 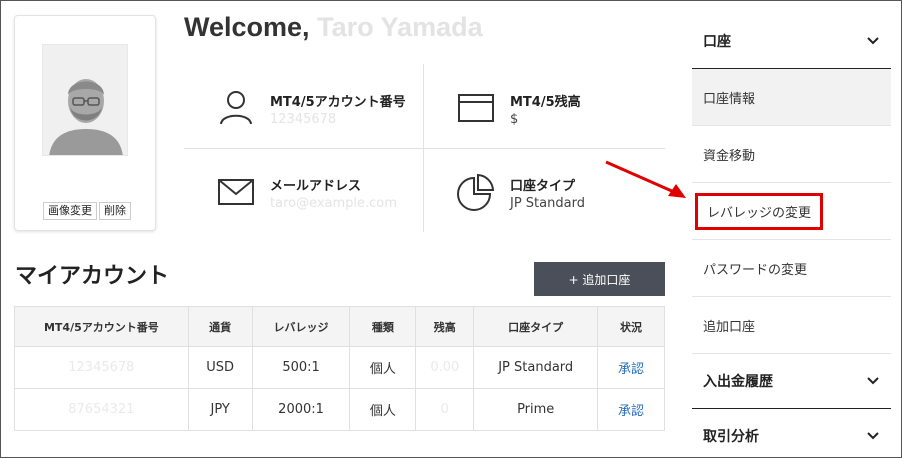 What do you see at coordinates (536, 326) in the screenshot?
I see `column-header: 口座タイプ` at bounding box center [536, 326].